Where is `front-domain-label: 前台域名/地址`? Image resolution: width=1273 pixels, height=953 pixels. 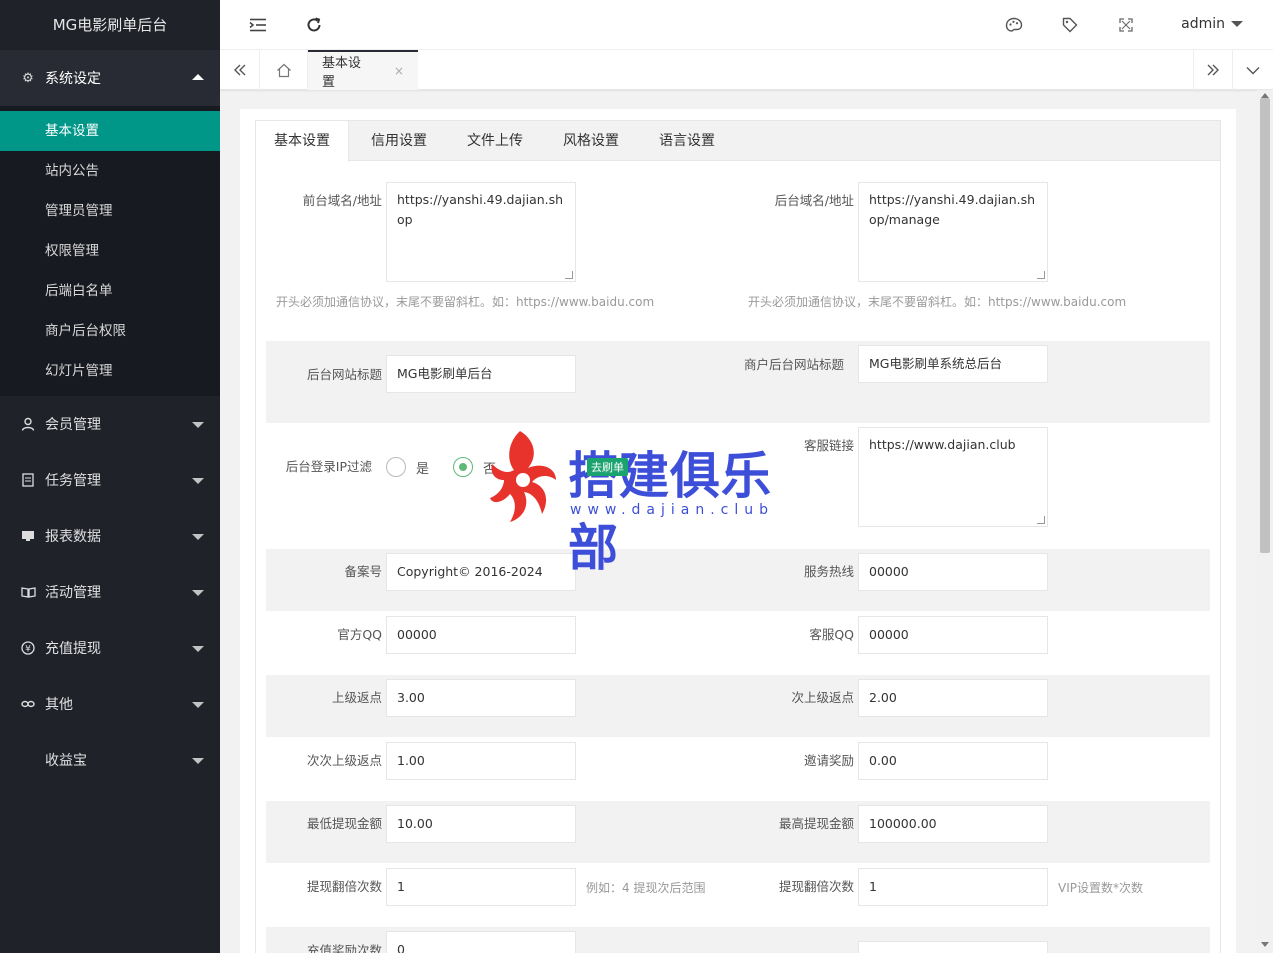 front-domain-label: 前台域名/地址 is located at coordinates (342, 200).